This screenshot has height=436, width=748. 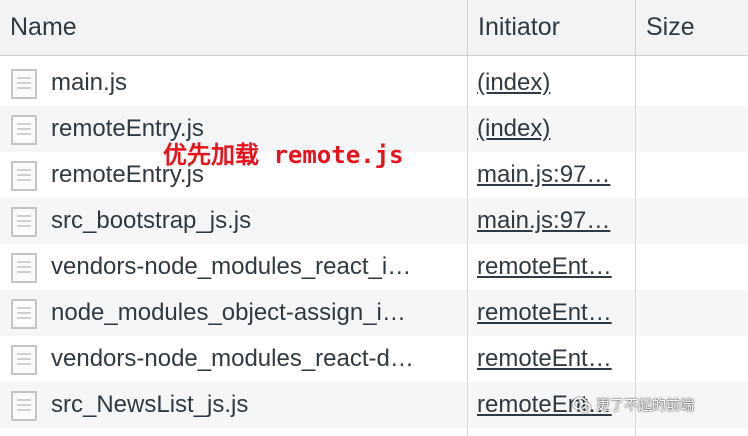 I want to click on wechat-icon, so click(x=581, y=405).